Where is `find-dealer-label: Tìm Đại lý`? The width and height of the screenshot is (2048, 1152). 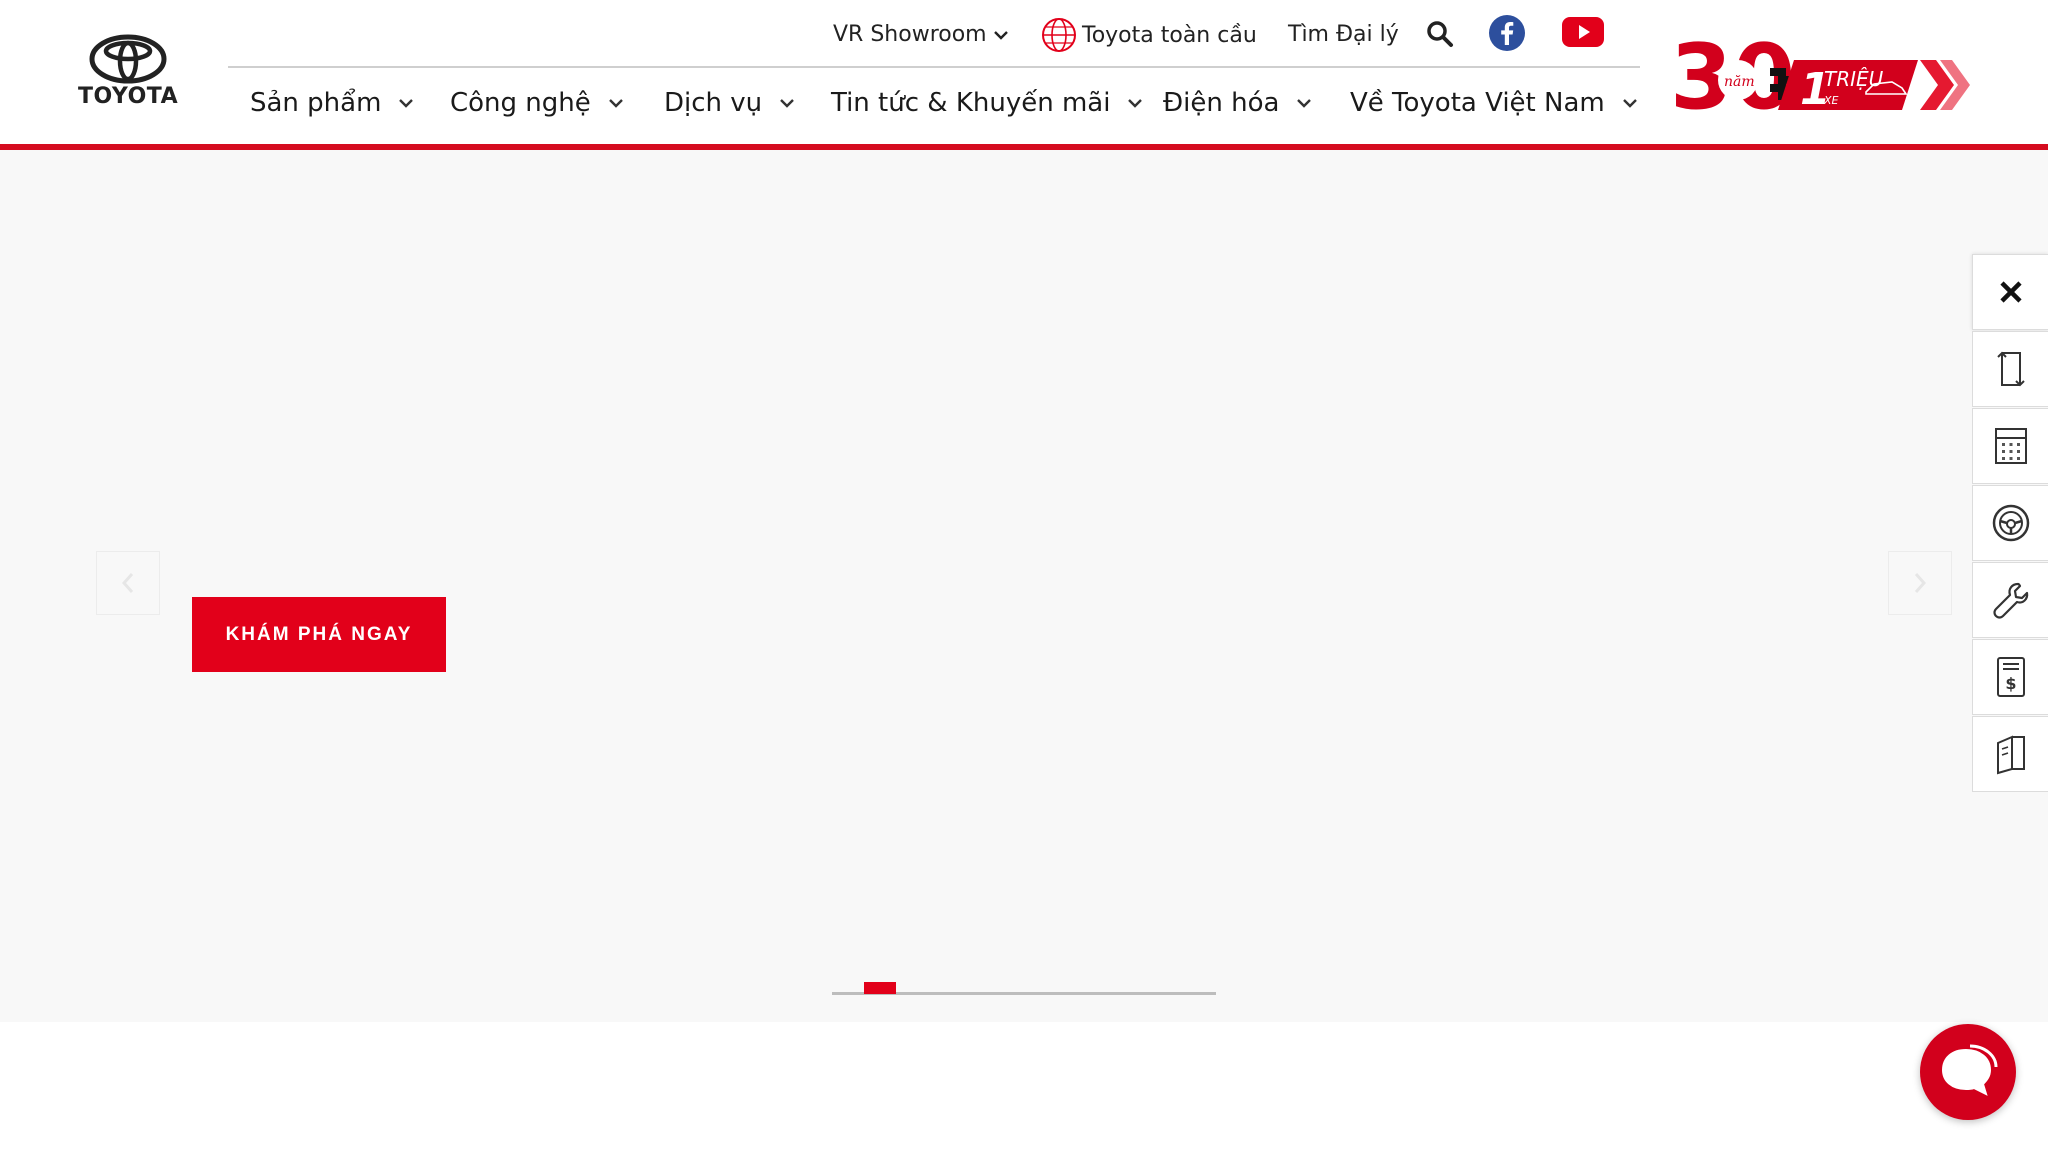
find-dealer-label: Tìm Đại lý is located at coordinates (1343, 34).